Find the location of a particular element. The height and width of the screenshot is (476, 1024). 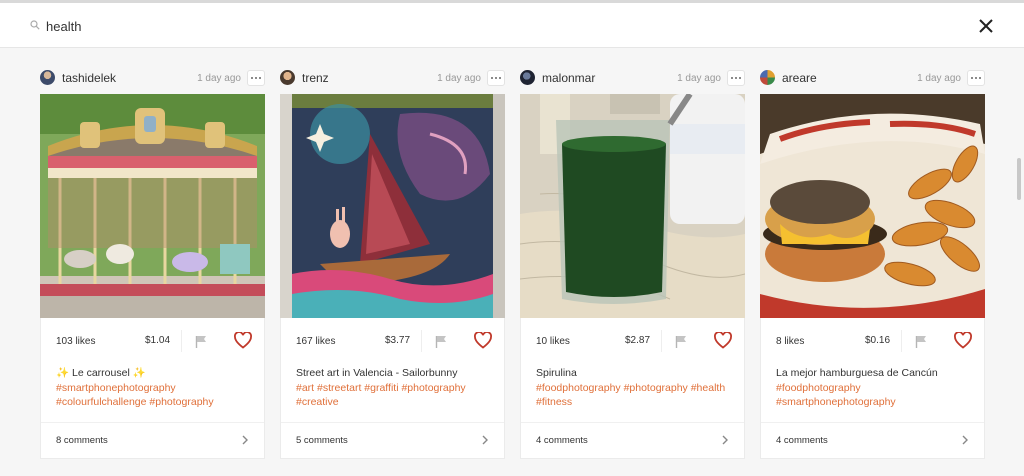

post-caption: Street art in Valencia - Sailorbunny is located at coordinates (377, 373).